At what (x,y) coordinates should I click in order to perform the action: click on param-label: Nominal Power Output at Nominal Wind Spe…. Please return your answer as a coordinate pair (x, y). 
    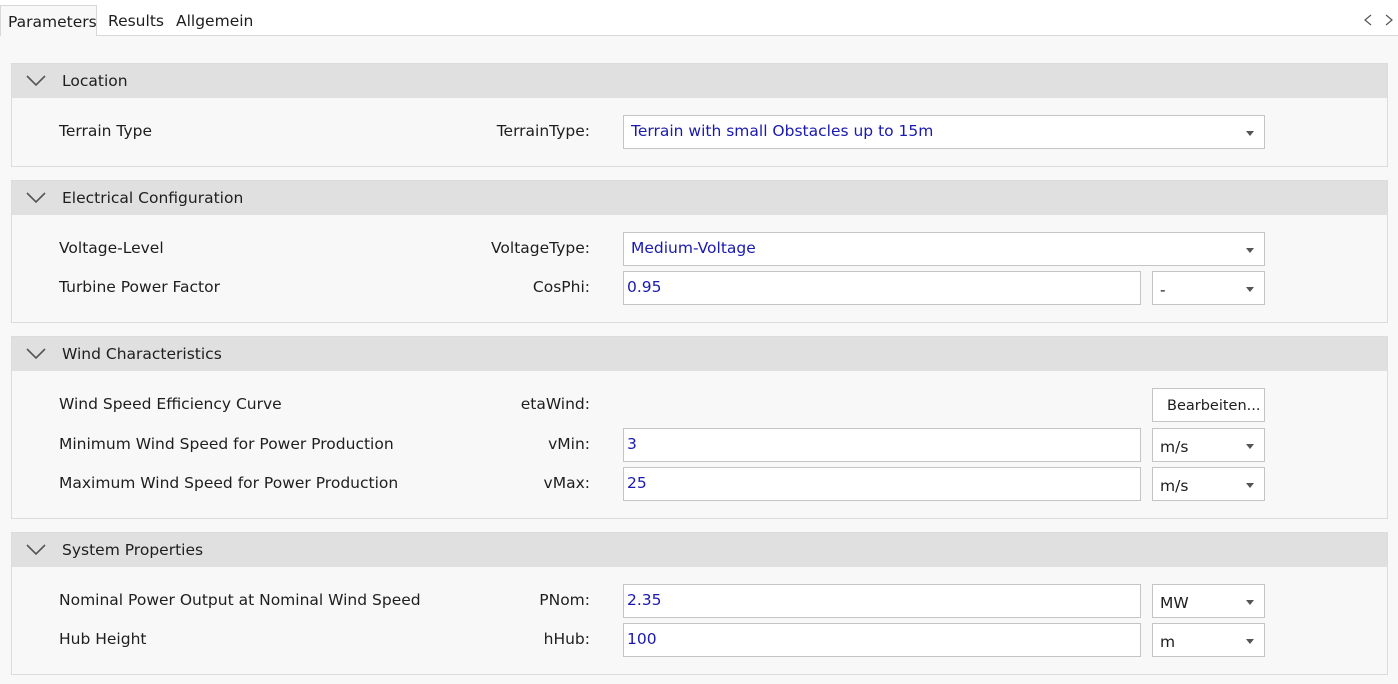
    Looking at the image, I should click on (240, 600).